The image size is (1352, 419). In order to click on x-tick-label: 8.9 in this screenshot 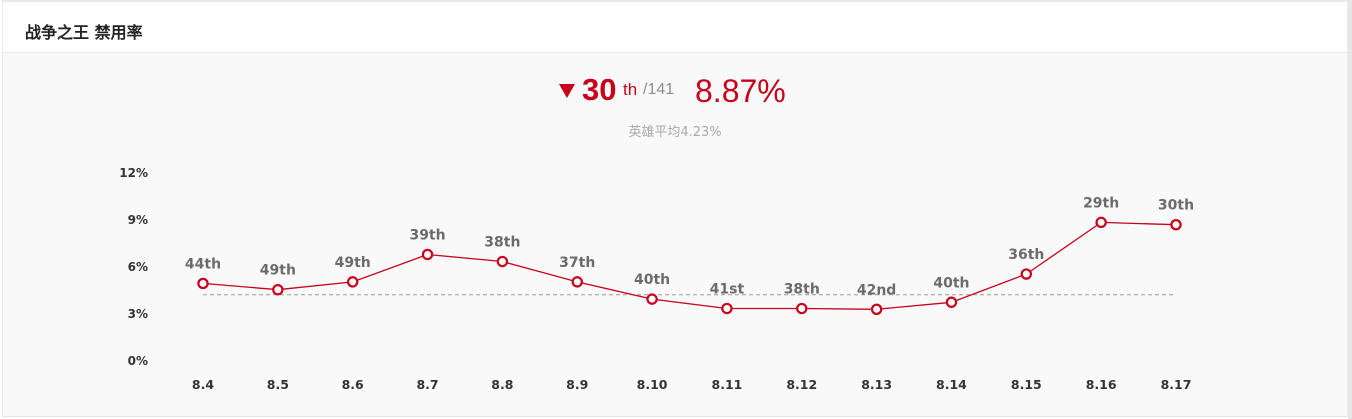, I will do `click(577, 384)`.